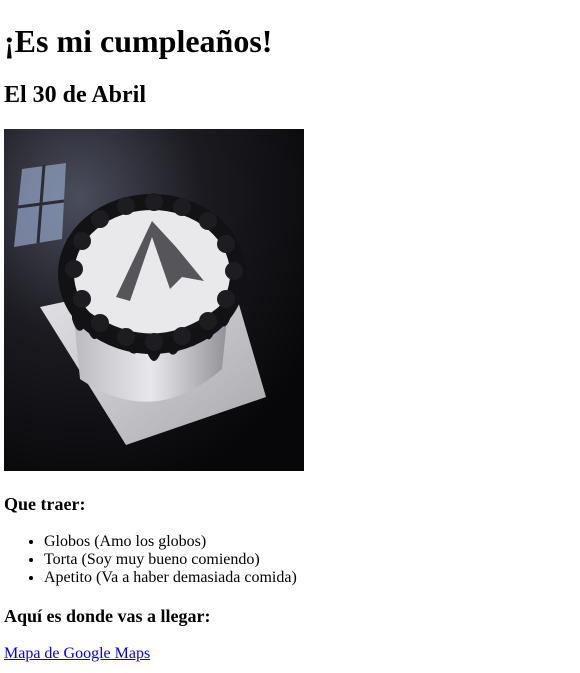 Image resolution: width=580 pixels, height=673 pixels. I want to click on party-date: El 30 de Abril, so click(75, 95).